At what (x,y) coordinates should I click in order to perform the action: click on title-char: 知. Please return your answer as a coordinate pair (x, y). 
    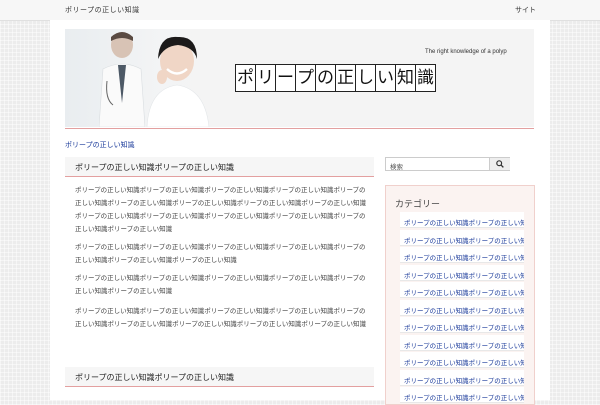
    Looking at the image, I should click on (405, 78).